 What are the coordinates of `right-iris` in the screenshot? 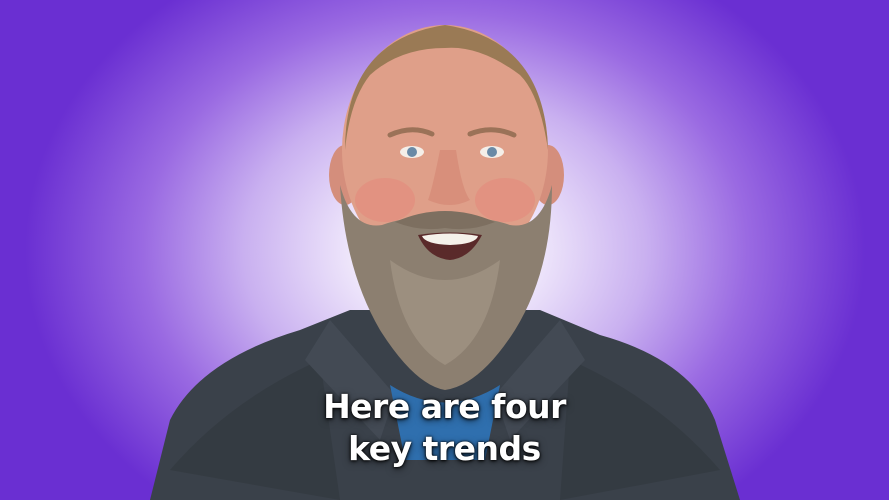 It's located at (492, 152).